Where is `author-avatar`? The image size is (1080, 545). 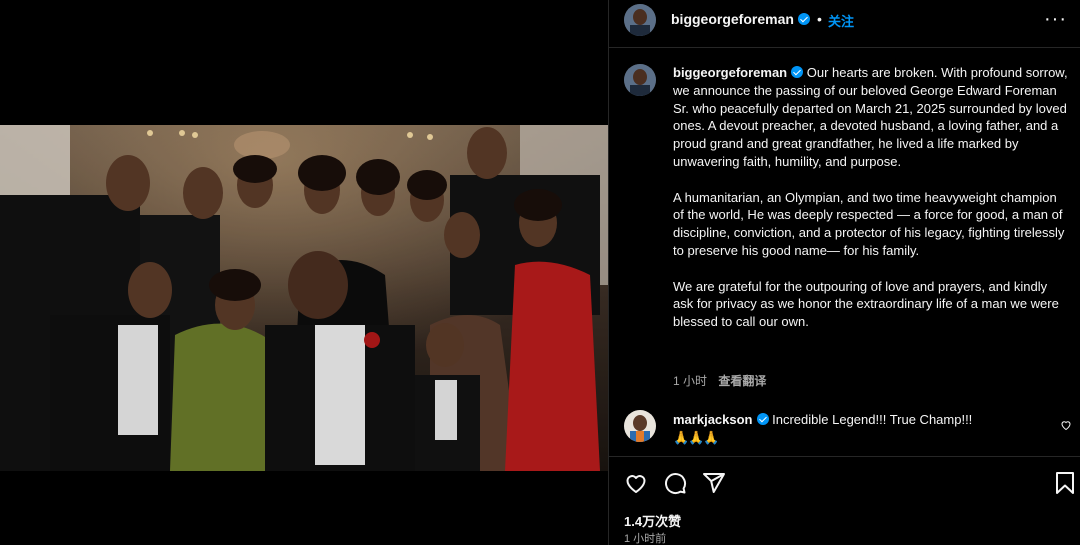
author-avatar is located at coordinates (640, 20).